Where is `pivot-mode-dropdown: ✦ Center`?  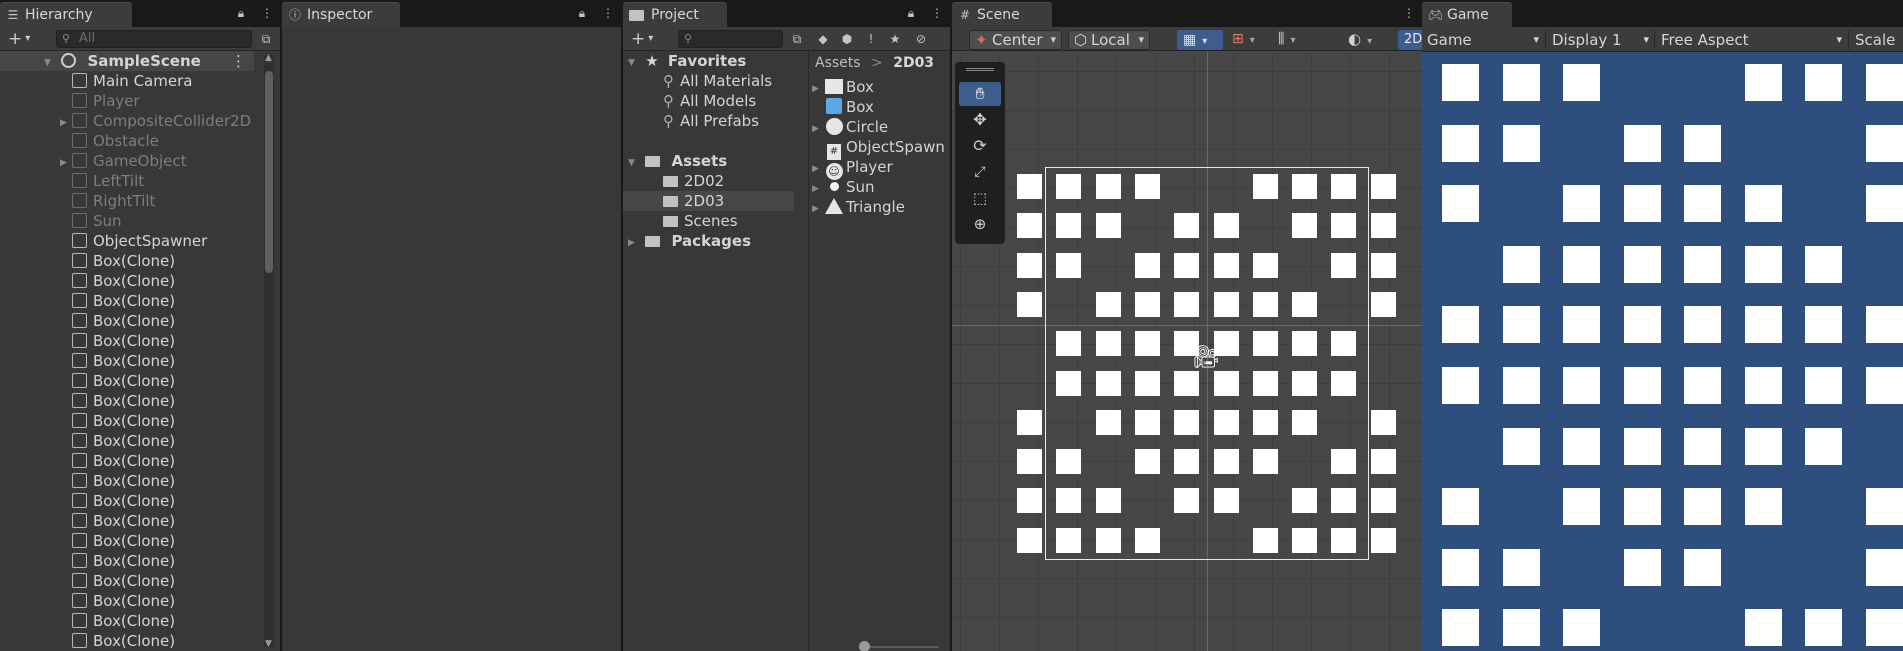 pivot-mode-dropdown: ✦ Center is located at coordinates (1015, 40).